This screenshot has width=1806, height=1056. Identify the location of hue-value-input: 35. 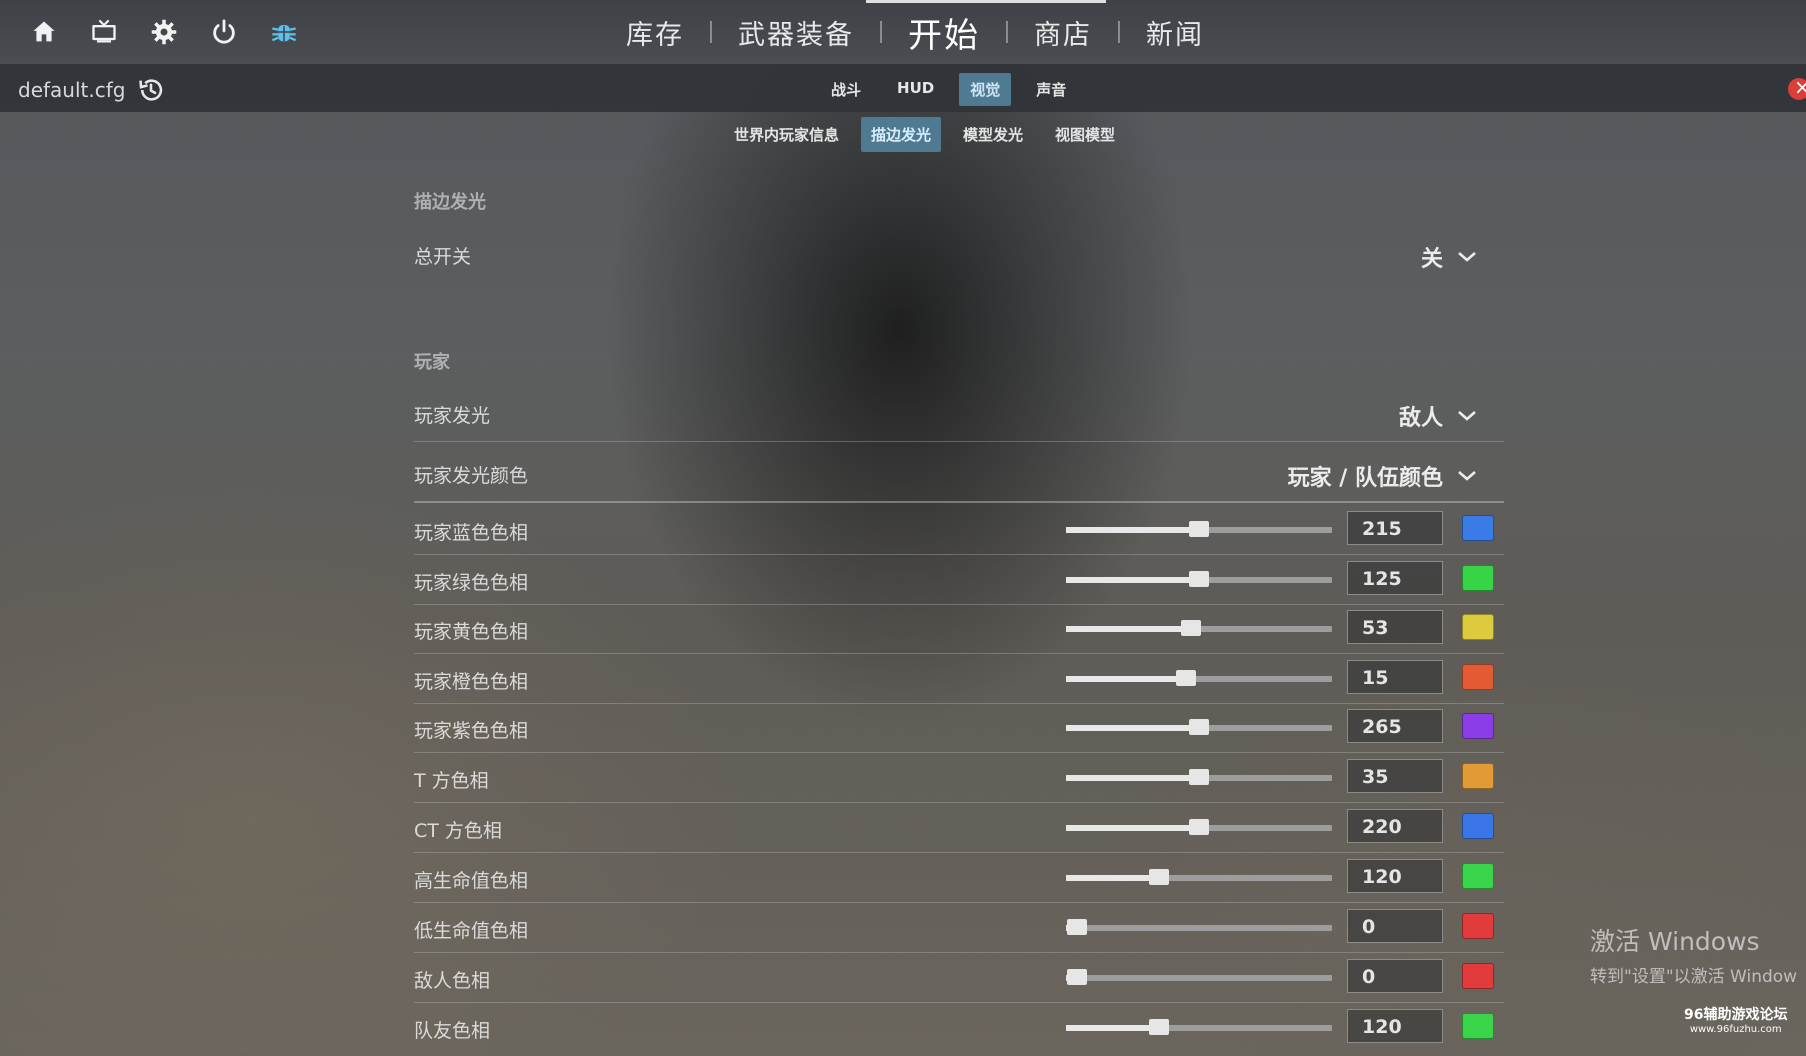
(1395, 776).